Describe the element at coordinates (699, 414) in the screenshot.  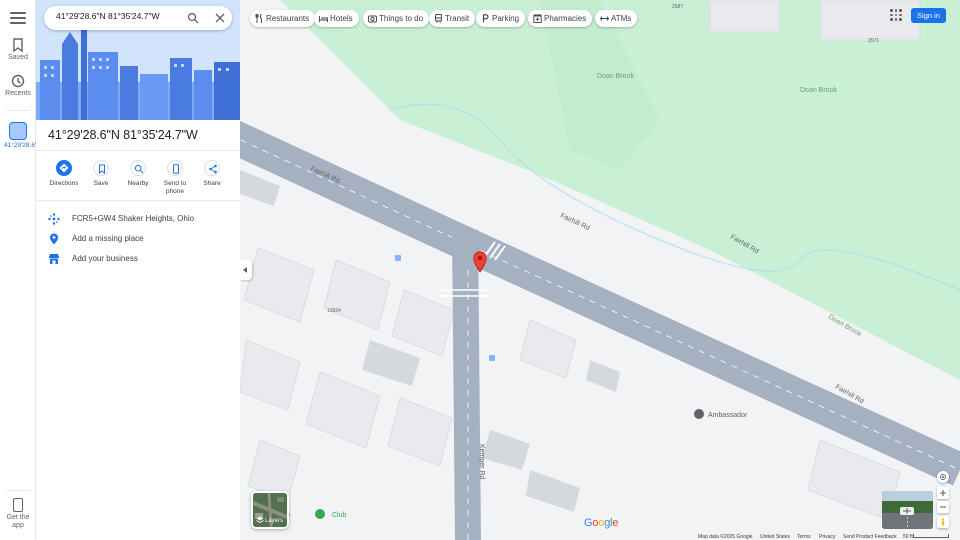
I see `ambassador-poi` at that location.